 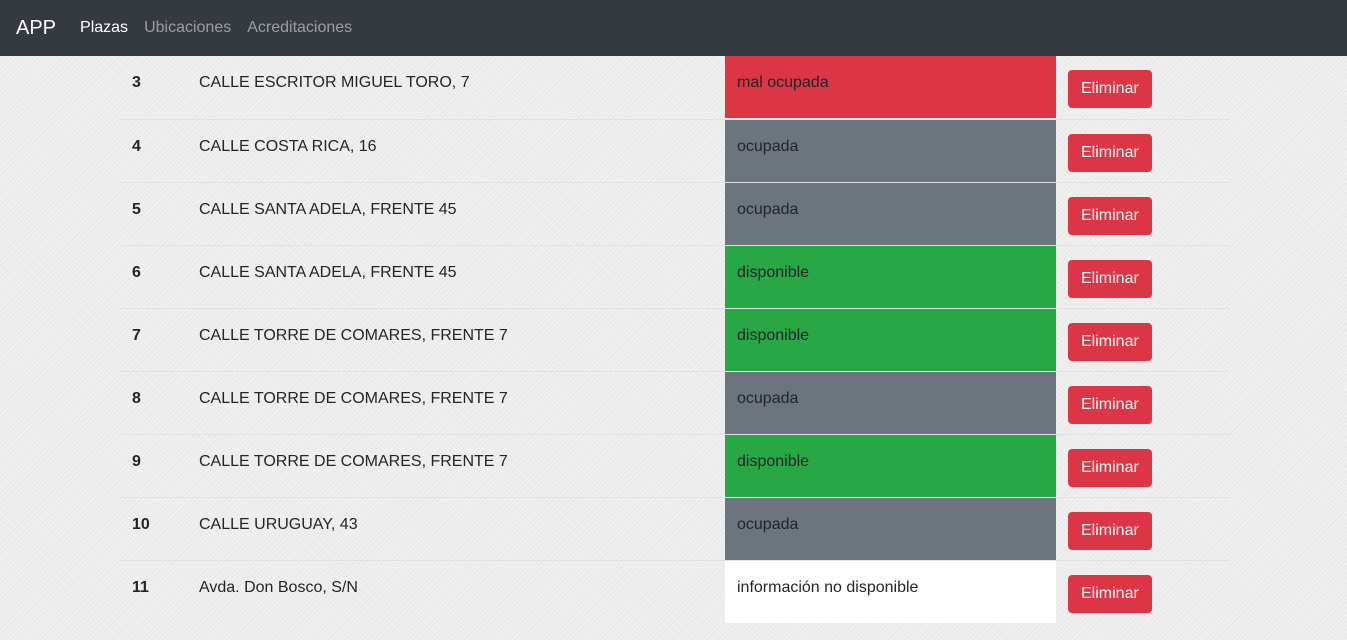 What do you see at coordinates (675, 150) in the screenshot?
I see `table-row: 4 CALLE COSTA RICA, 16 ocupada Eliminar` at bounding box center [675, 150].